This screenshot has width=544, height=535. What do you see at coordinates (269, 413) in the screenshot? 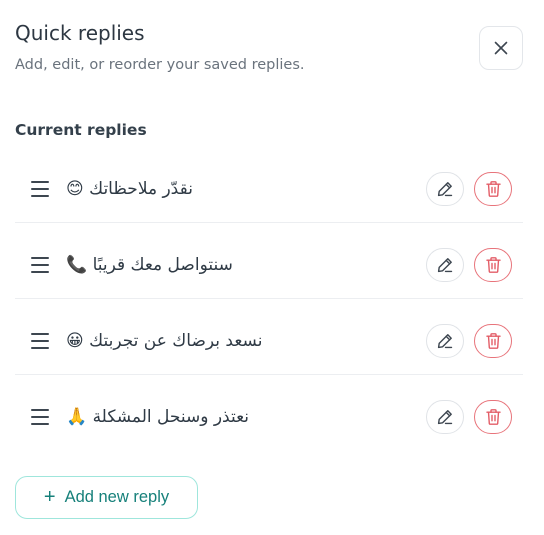
I see `reply-row: نعتذر وسنحل المشكلة 🙏` at bounding box center [269, 413].